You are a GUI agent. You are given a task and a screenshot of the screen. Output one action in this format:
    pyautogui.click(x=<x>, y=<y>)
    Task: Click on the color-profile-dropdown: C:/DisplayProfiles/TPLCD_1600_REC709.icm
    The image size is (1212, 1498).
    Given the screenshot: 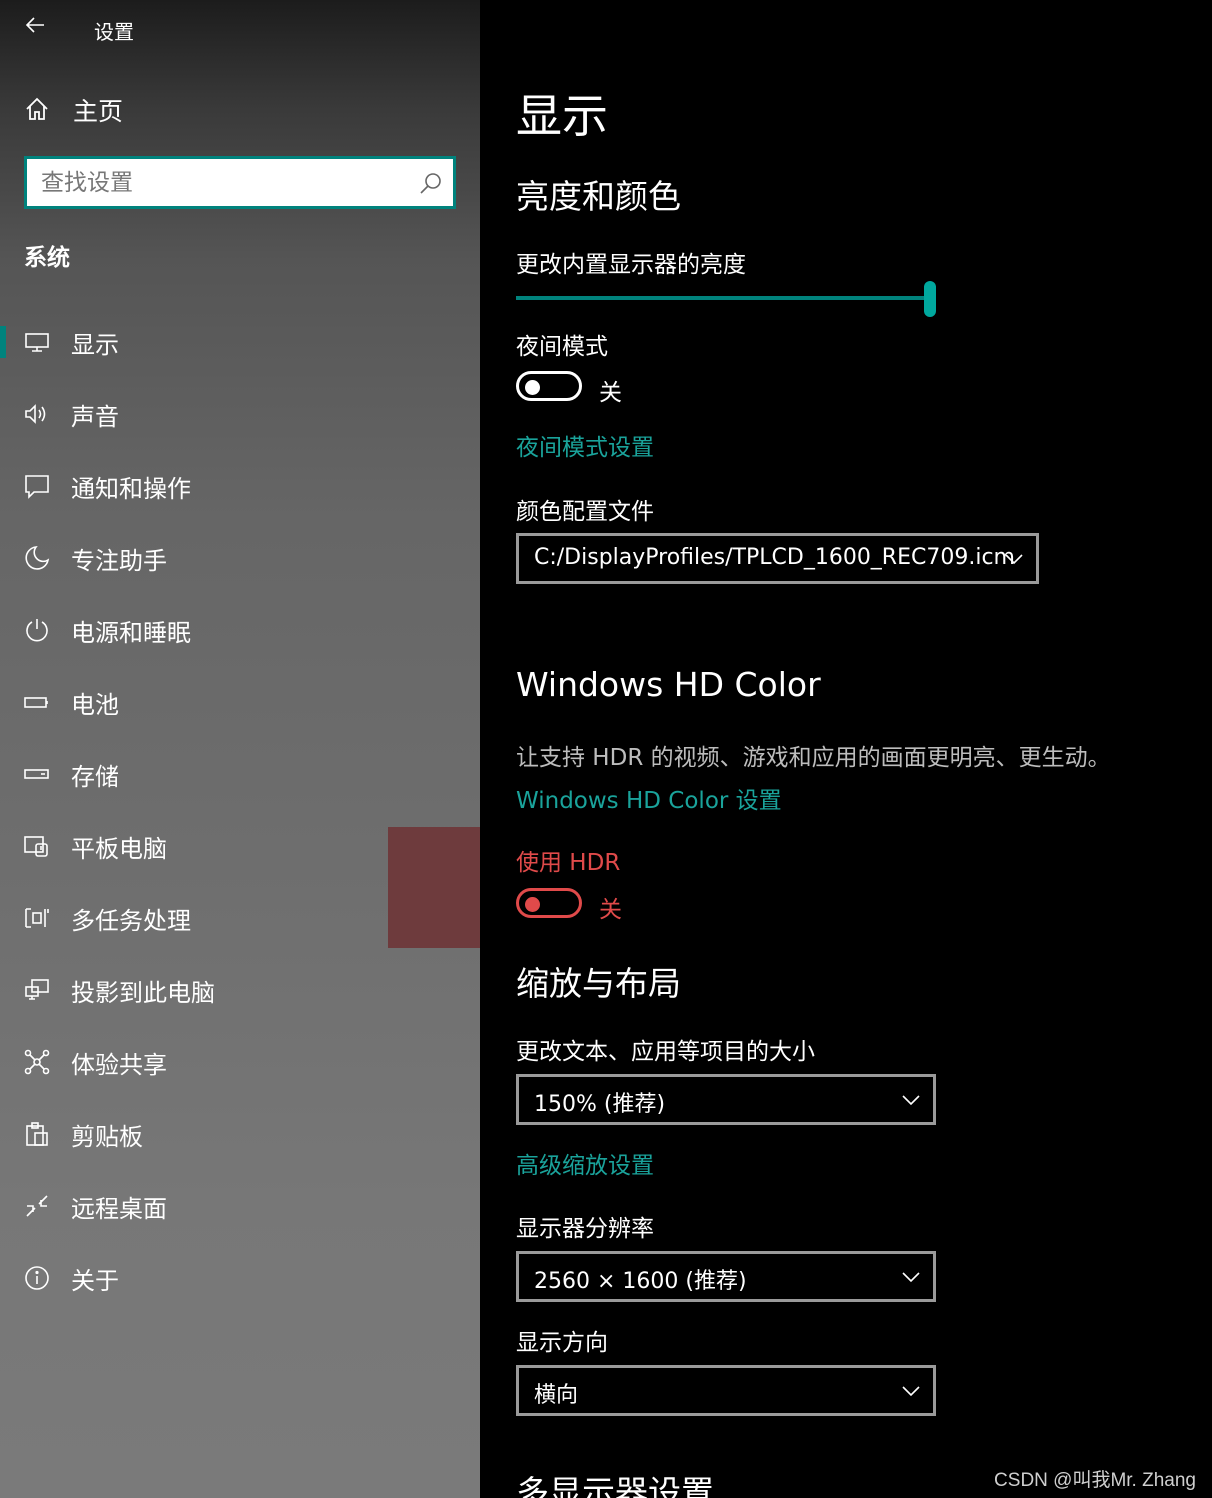 What is the action you would take?
    pyautogui.click(x=777, y=558)
    